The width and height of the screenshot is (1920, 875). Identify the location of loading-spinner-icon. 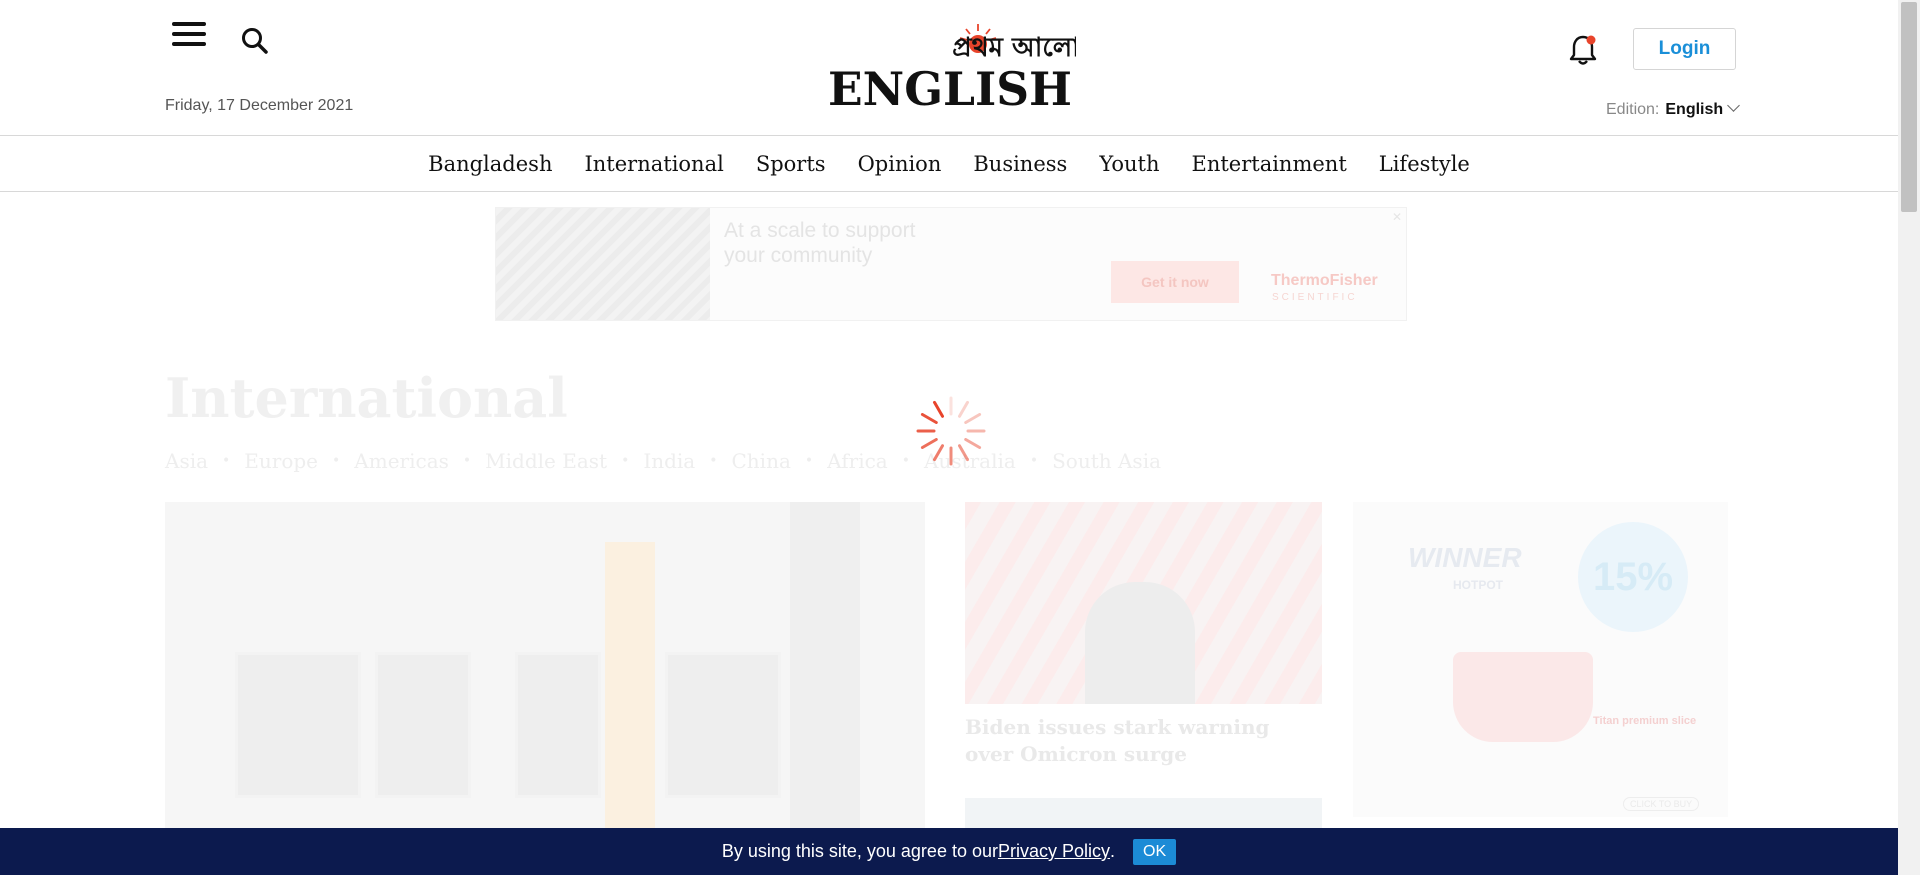
(951, 431).